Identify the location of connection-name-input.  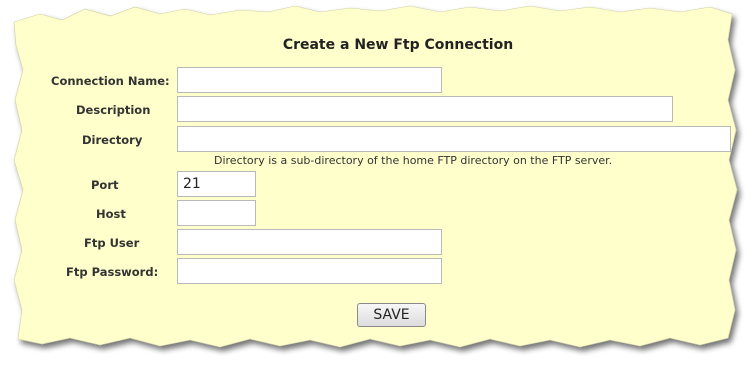
(309, 80).